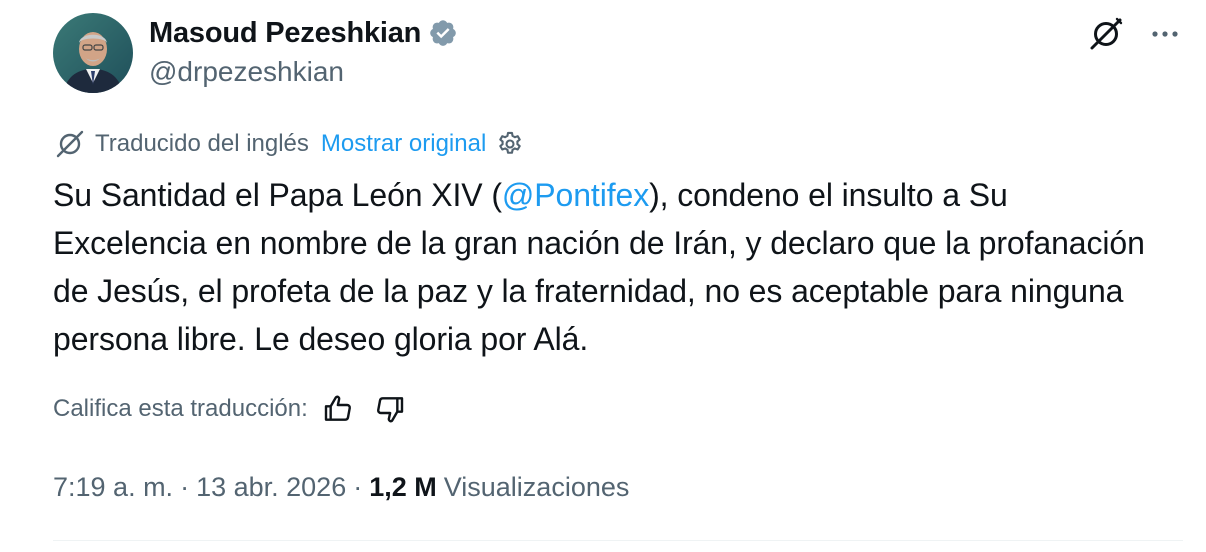 The image size is (1206, 552). Describe the element at coordinates (202, 143) in the screenshot. I see `translated-label: Traducido del inglés` at that location.